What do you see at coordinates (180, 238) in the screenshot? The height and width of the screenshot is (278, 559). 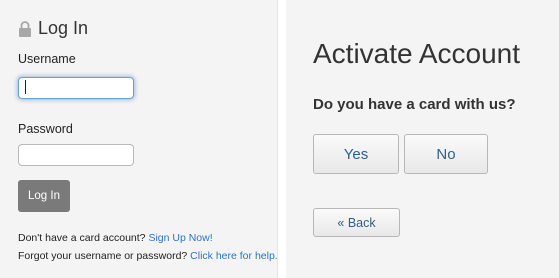 I see `signup-link: Sign Up Now!` at bounding box center [180, 238].